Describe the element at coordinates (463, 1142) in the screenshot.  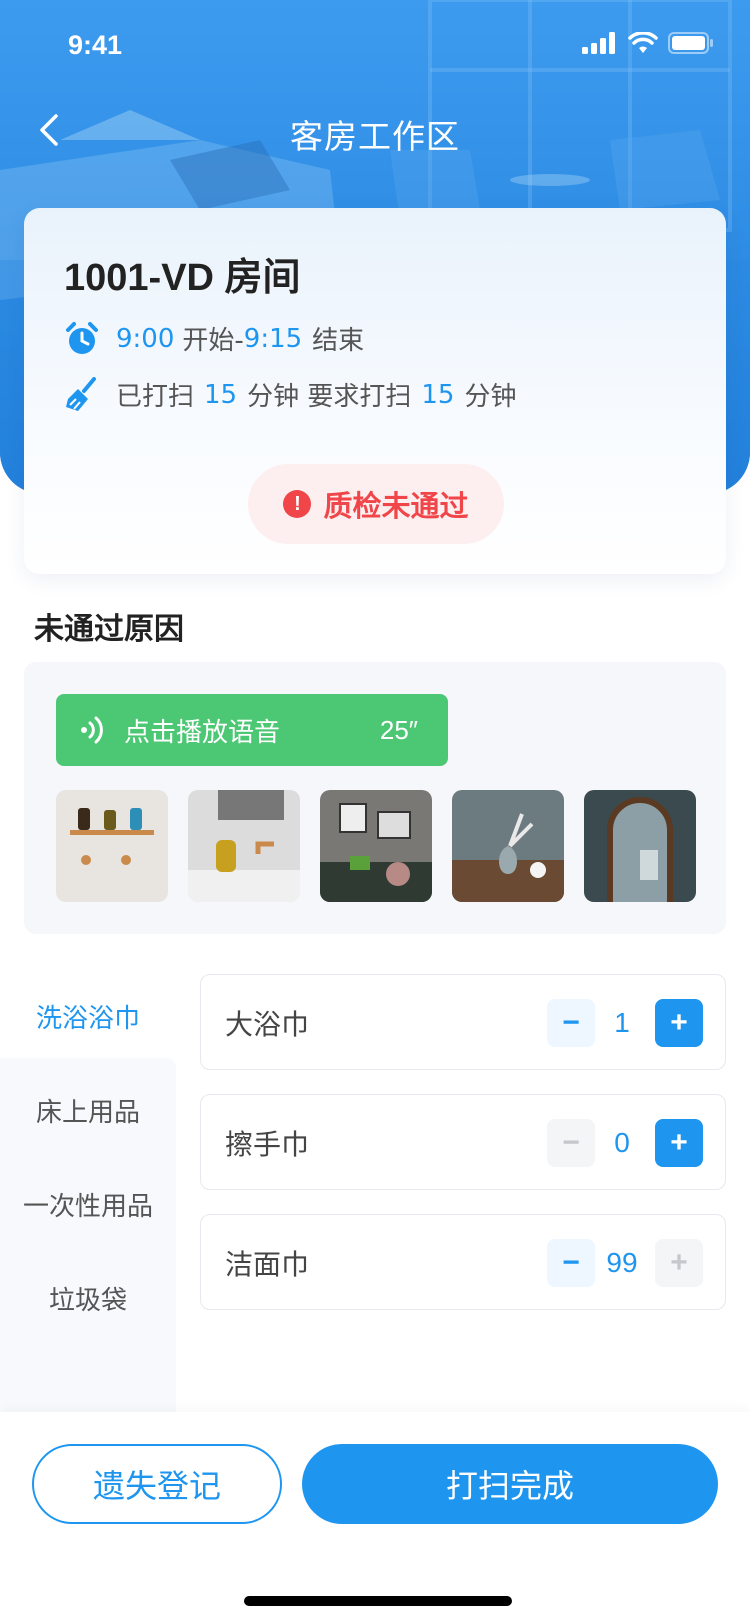
I see `supply-item: 擦手巾 − 0 +` at that location.